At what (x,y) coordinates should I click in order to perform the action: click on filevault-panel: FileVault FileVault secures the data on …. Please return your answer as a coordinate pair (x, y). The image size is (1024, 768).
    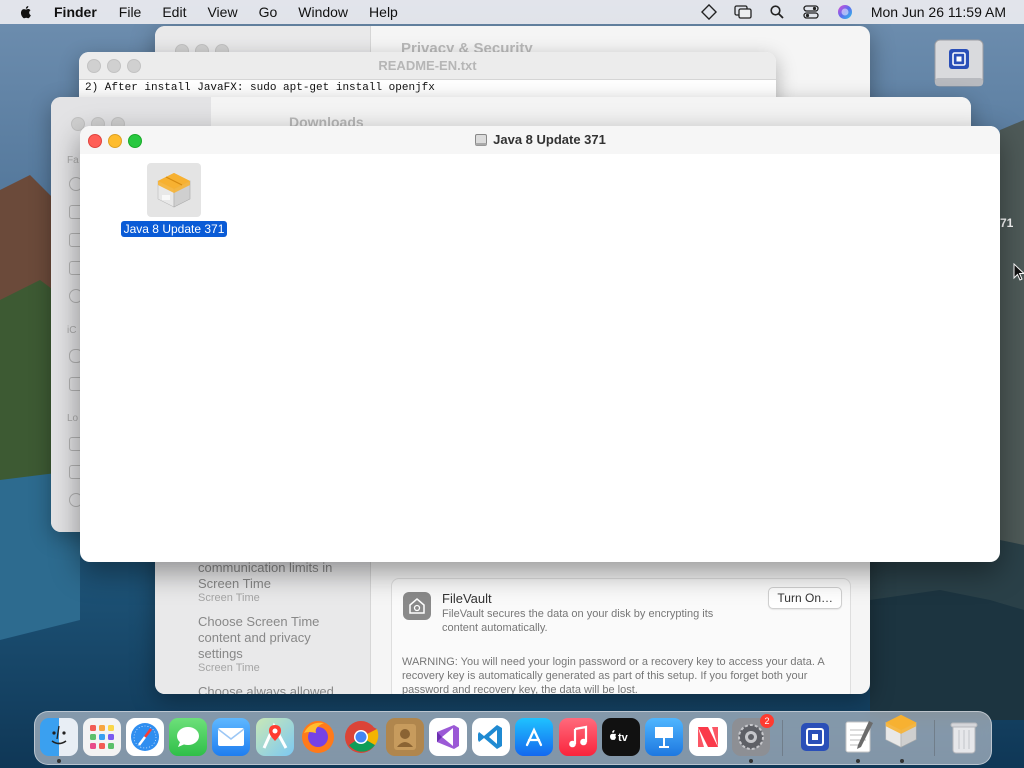
    Looking at the image, I should click on (621, 636).